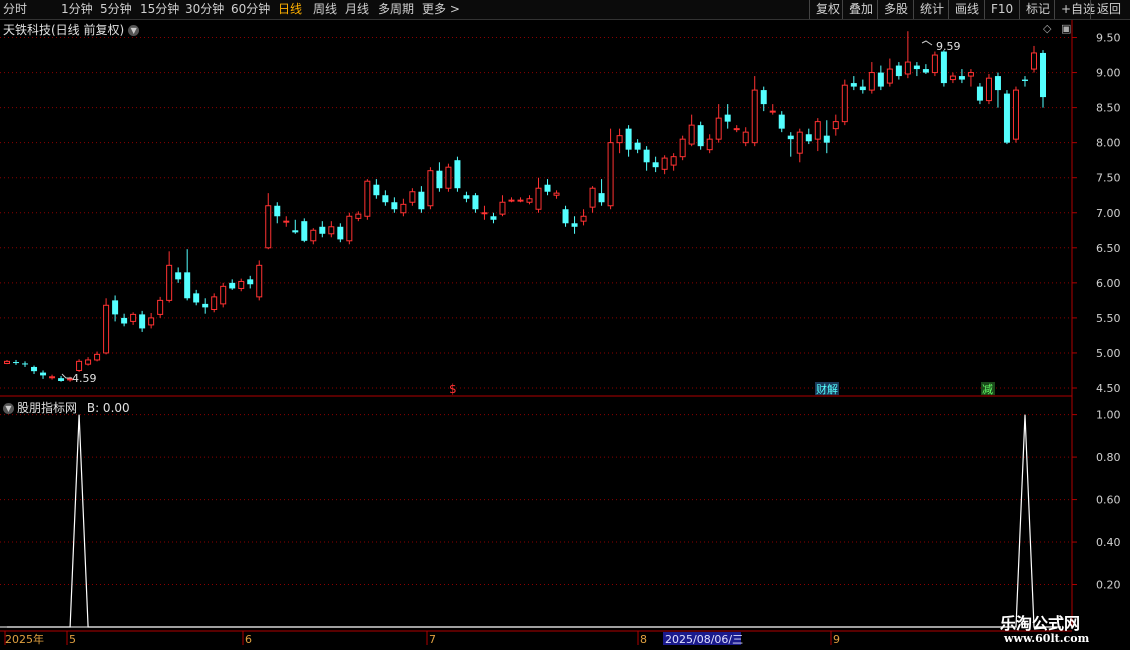 Image resolution: width=1130 pixels, height=650 pixels. What do you see at coordinates (1108, 415) in the screenshot?
I see `indicator-tick-label: 1.00` at bounding box center [1108, 415].